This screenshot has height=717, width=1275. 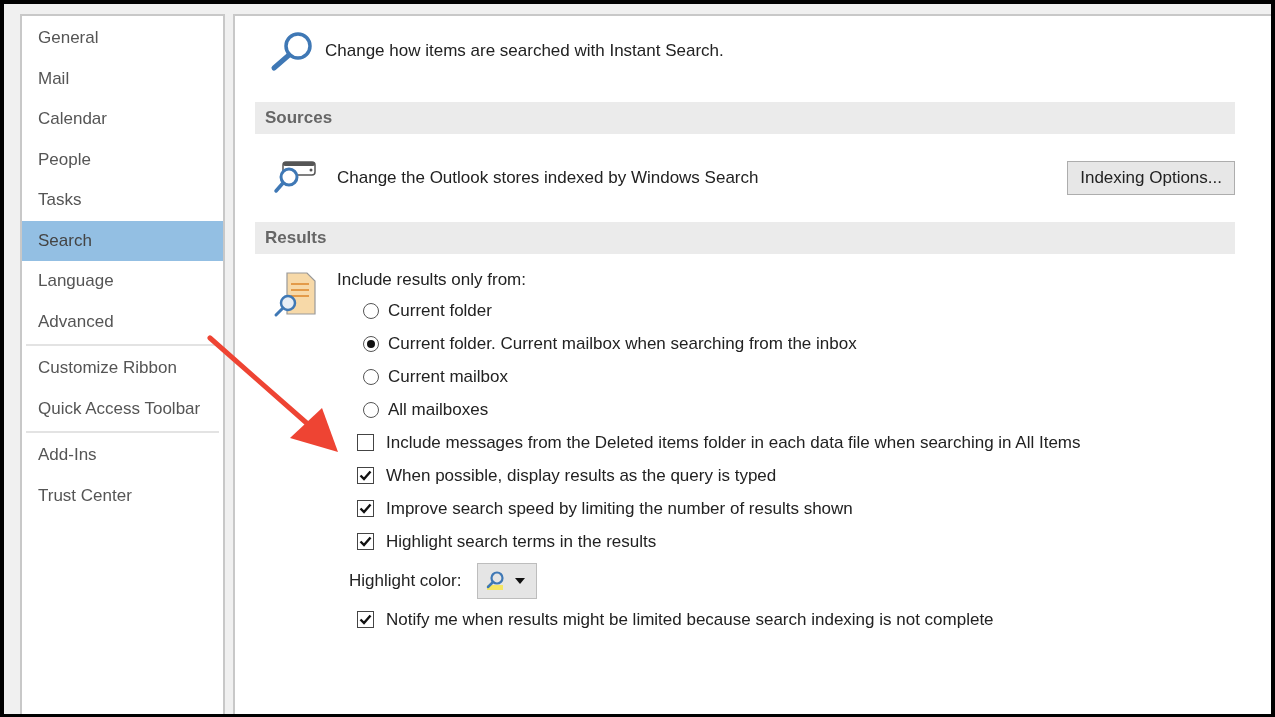 I want to click on section-header: Sources, so click(x=745, y=118).